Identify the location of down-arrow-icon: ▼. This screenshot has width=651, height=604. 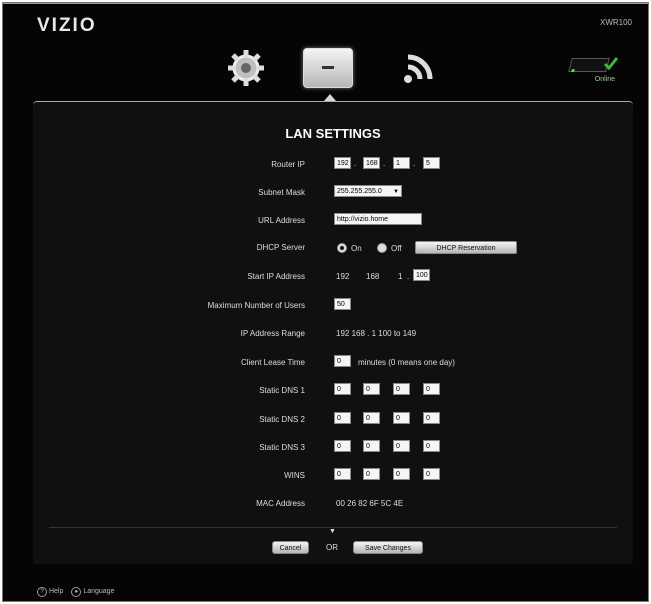
(332, 531).